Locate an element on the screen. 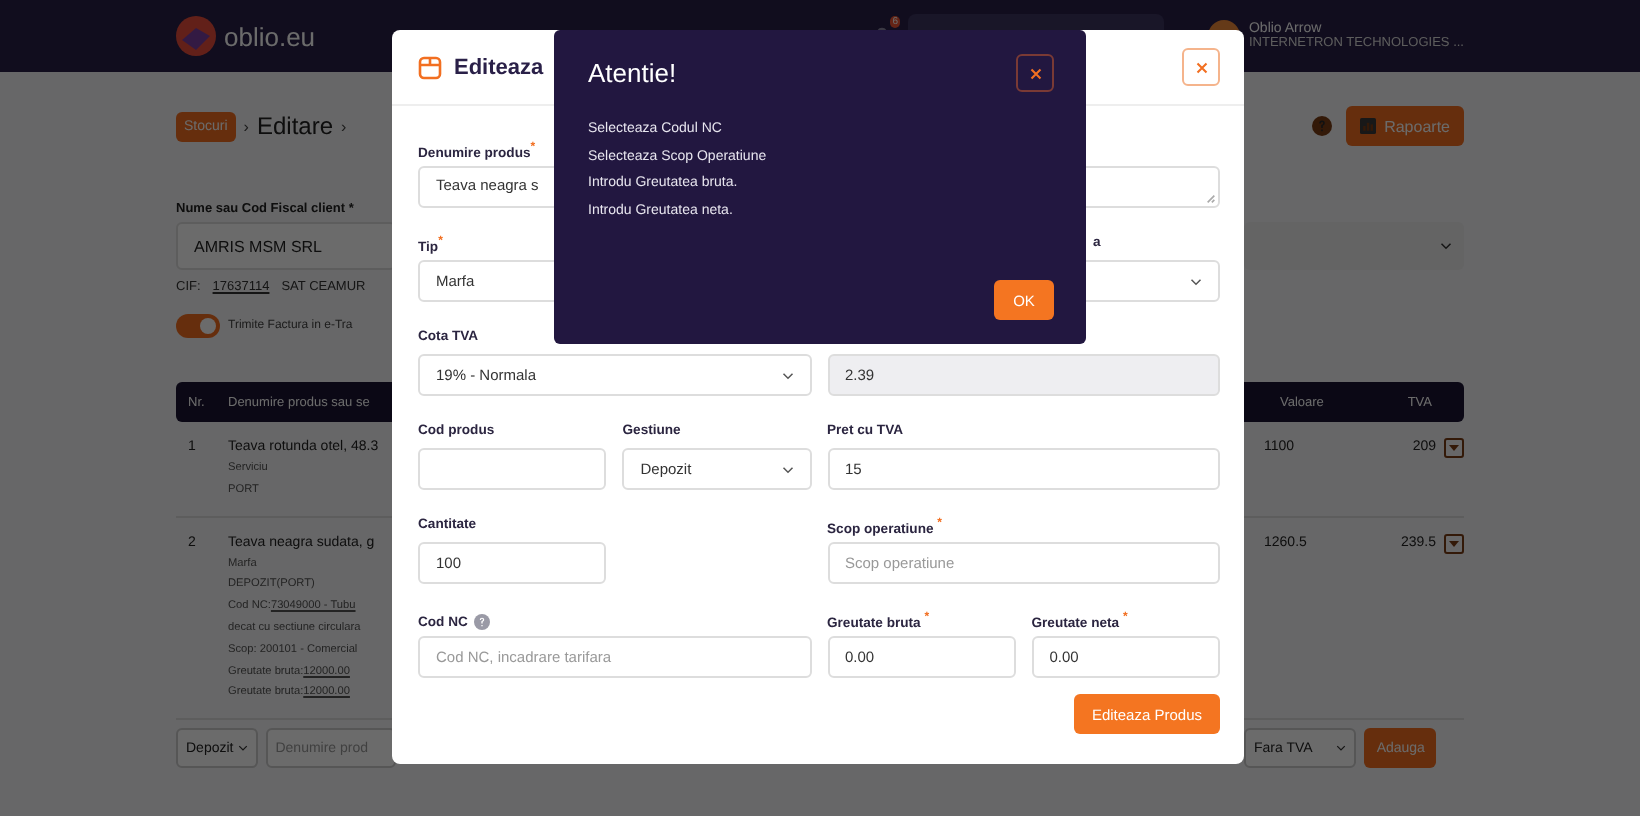  dialog-title: Editeaza is located at coordinates (499, 67).